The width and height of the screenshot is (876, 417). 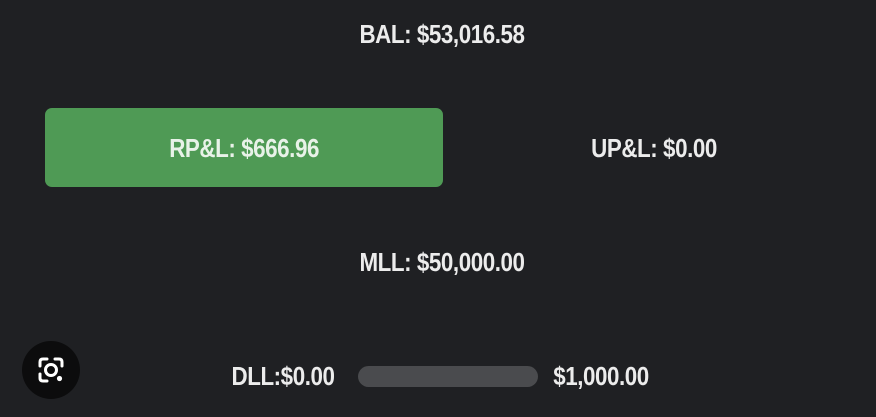 I want to click on daily-loss-limit-progress-bar, so click(x=448, y=376).